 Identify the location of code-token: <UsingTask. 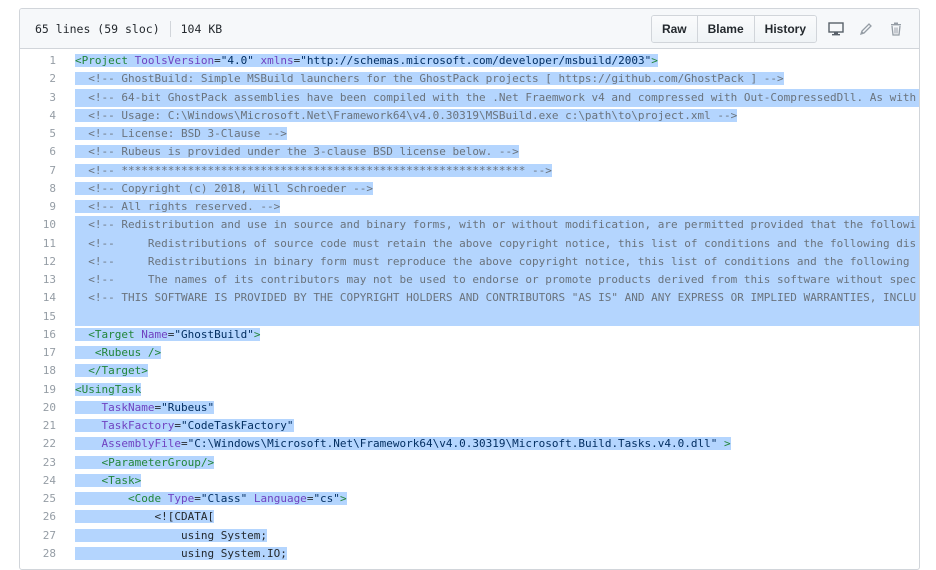
(108, 389).